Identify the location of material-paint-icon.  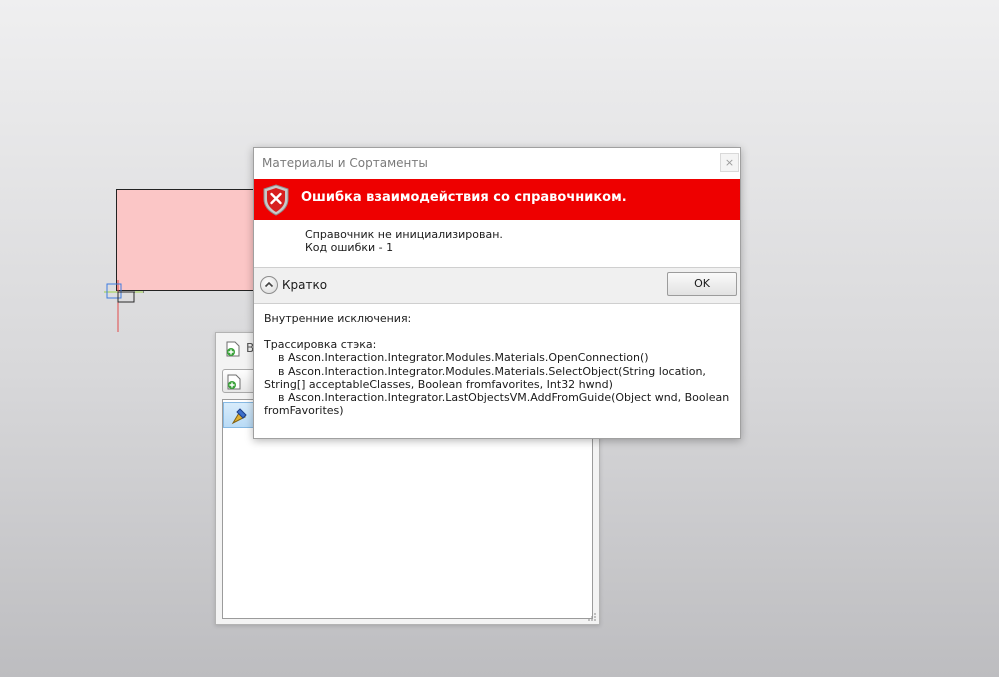
(239, 416).